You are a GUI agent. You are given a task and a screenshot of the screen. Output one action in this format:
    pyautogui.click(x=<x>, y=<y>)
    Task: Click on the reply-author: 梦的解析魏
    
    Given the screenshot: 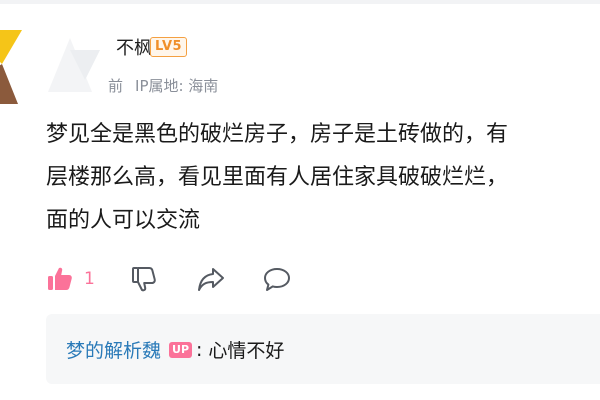 What is the action you would take?
    pyautogui.click(x=113, y=349)
    